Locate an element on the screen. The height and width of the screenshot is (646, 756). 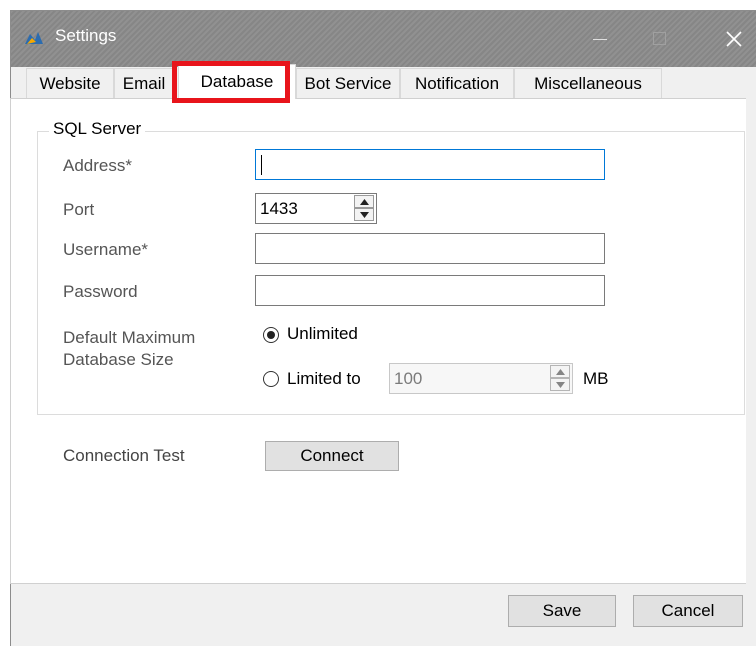
size-unit-label: MB is located at coordinates (596, 378).